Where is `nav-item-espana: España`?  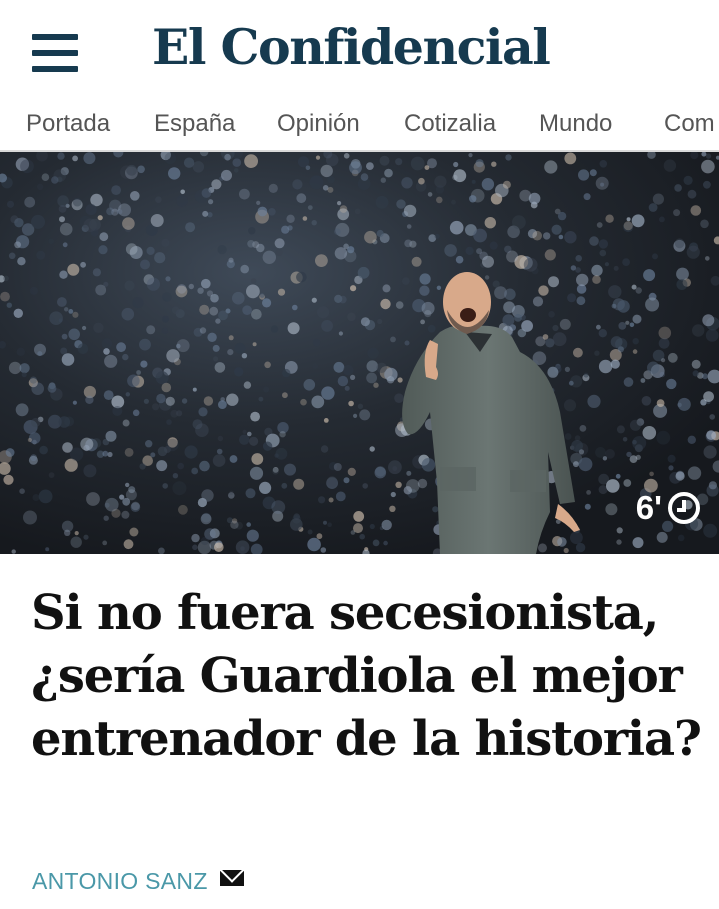
nav-item-espana: España is located at coordinates (194, 124).